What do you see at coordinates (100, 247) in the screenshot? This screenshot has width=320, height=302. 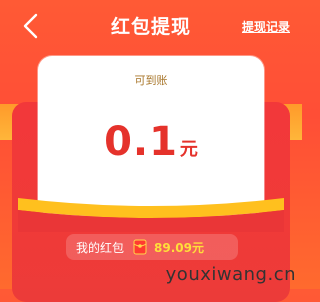 I see `balance-label: 我的红包` at bounding box center [100, 247].